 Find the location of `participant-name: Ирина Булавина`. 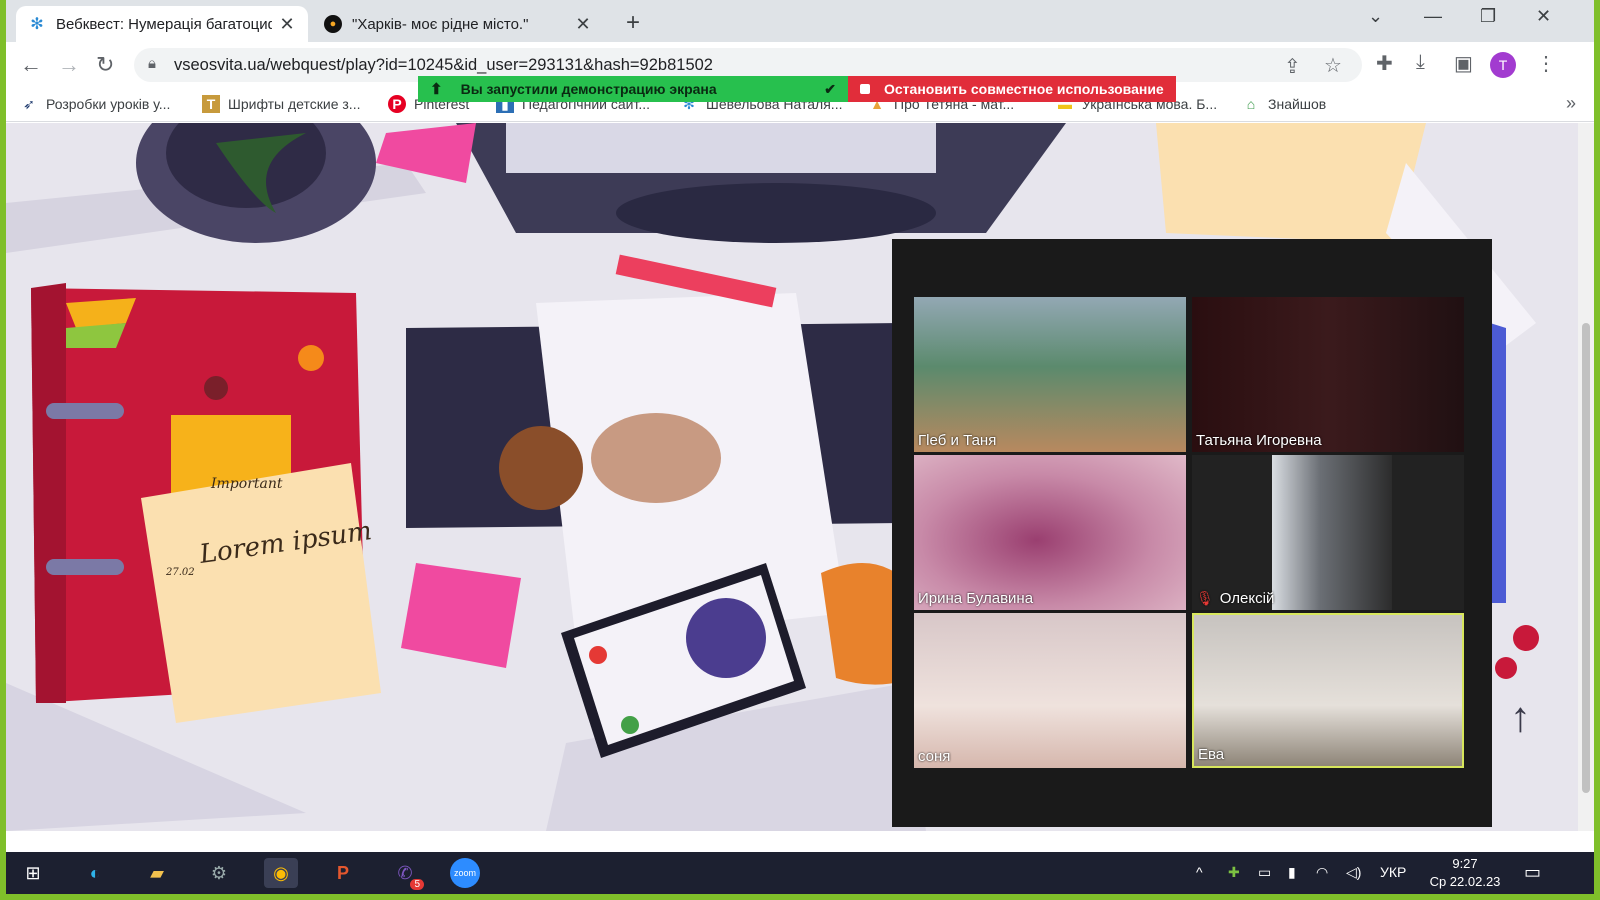

participant-name: Ирина Булавина is located at coordinates (976, 598).